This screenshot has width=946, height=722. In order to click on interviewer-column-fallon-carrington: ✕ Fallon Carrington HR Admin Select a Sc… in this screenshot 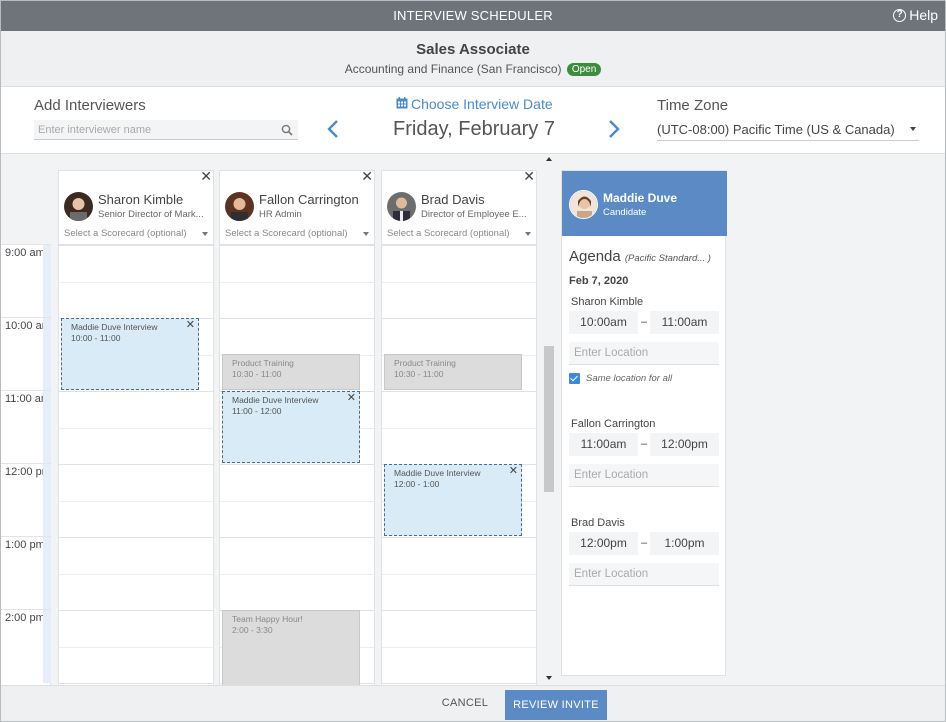, I will do `click(297, 427)`.